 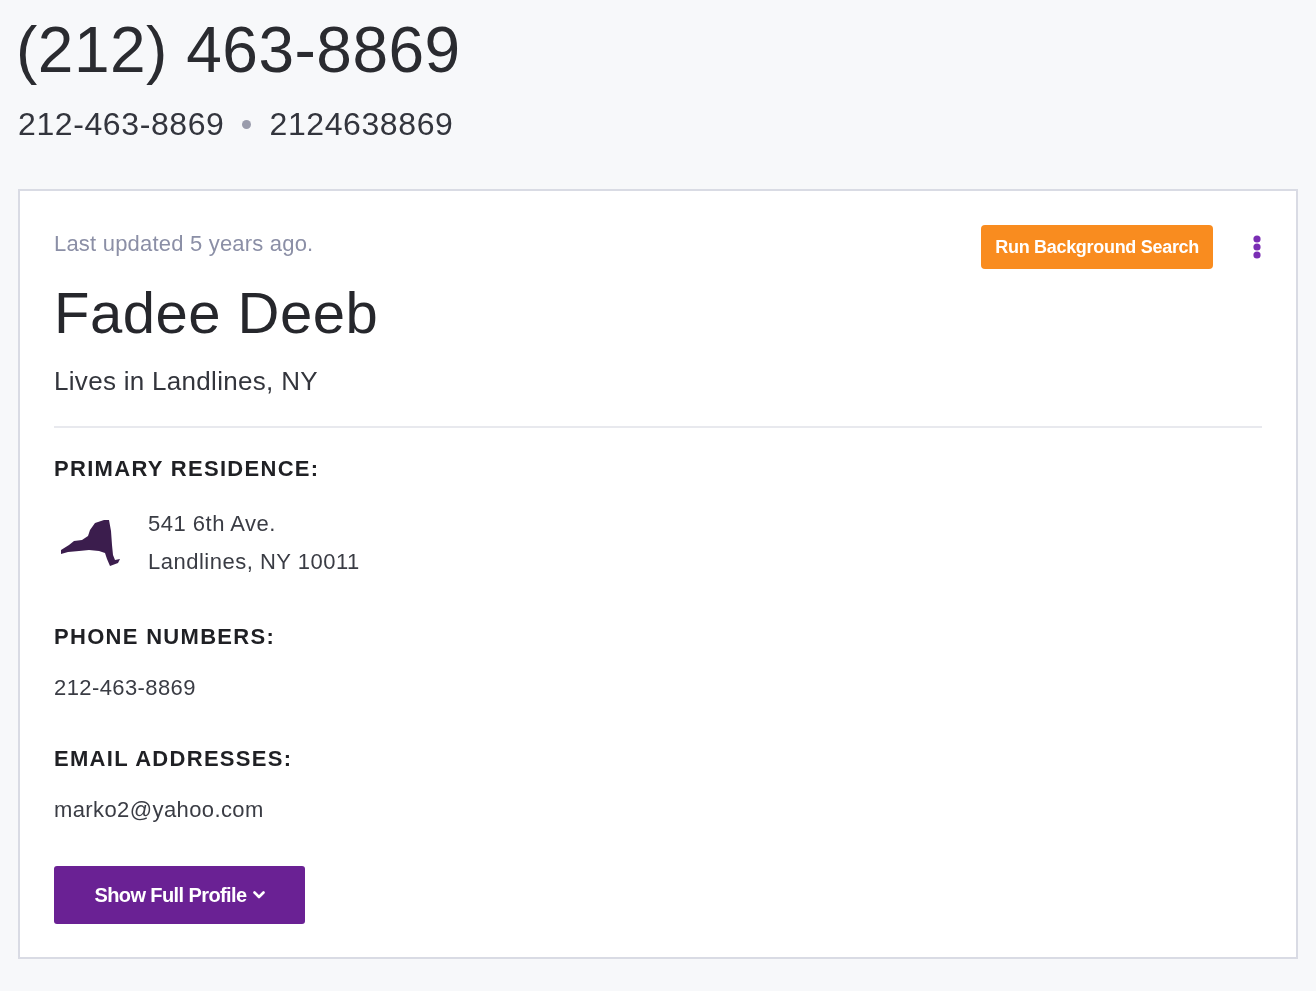 What do you see at coordinates (90, 543) in the screenshot?
I see `state-map-icon` at bounding box center [90, 543].